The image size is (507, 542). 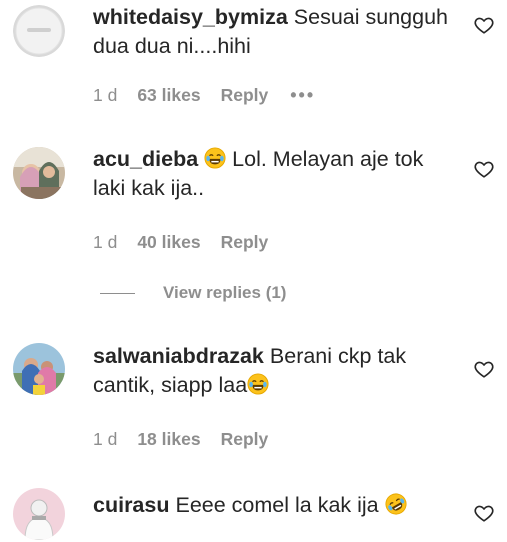 I want to click on comment-meta: 1 d 18 likes Reply, so click(x=191, y=439).